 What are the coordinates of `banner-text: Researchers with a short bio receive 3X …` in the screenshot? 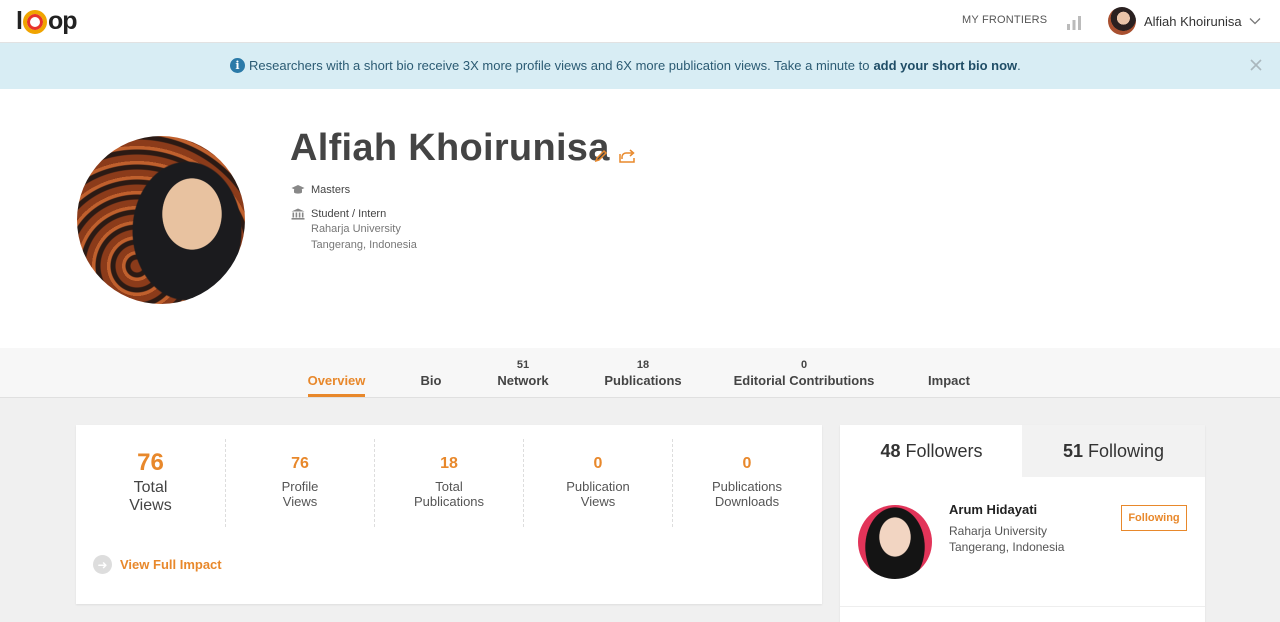 It's located at (559, 65).